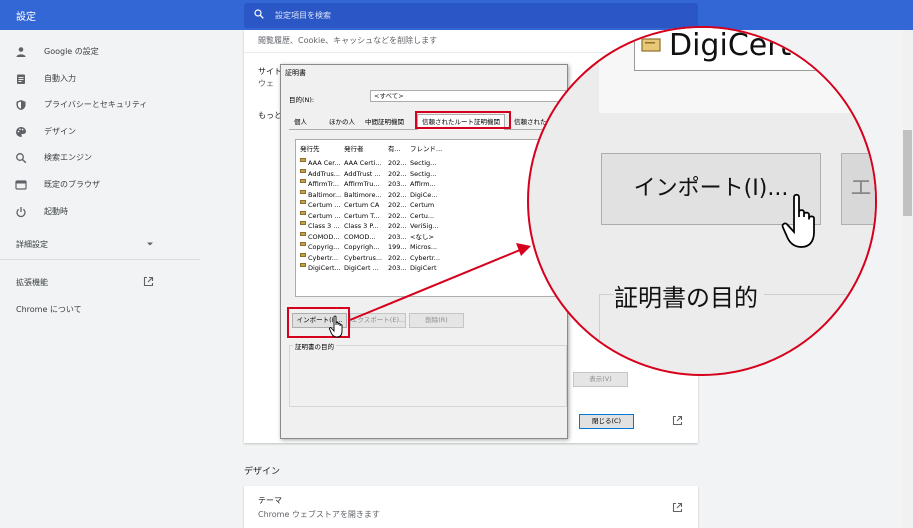  What do you see at coordinates (689, 295) in the screenshot?
I see `zoom-cert-purpose-label: 証明書の目的` at bounding box center [689, 295].